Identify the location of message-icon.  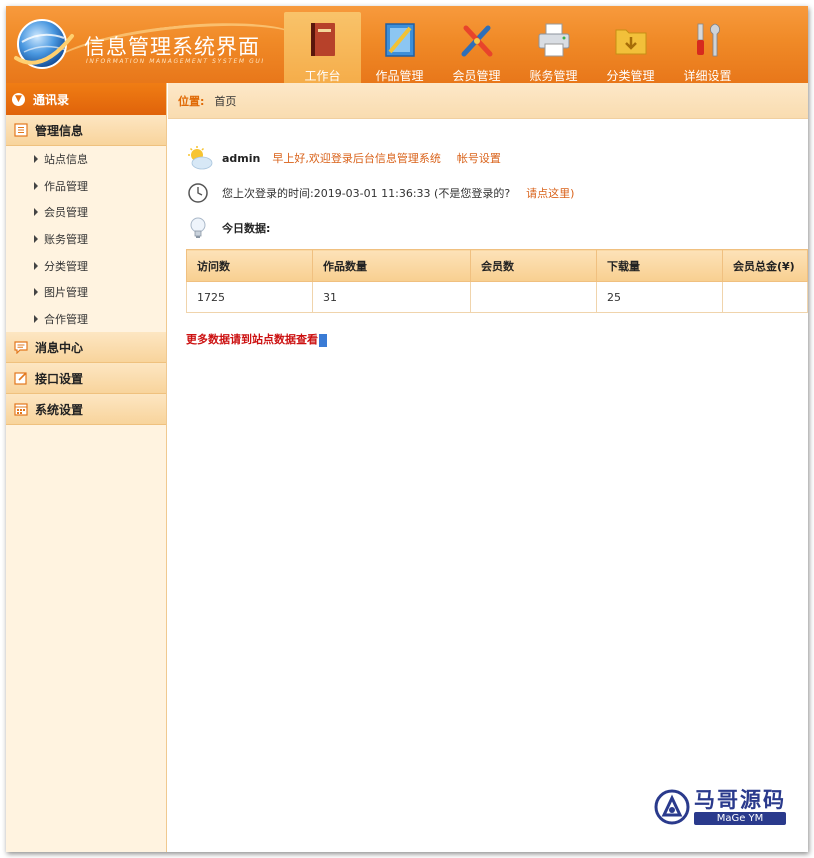
(21, 348).